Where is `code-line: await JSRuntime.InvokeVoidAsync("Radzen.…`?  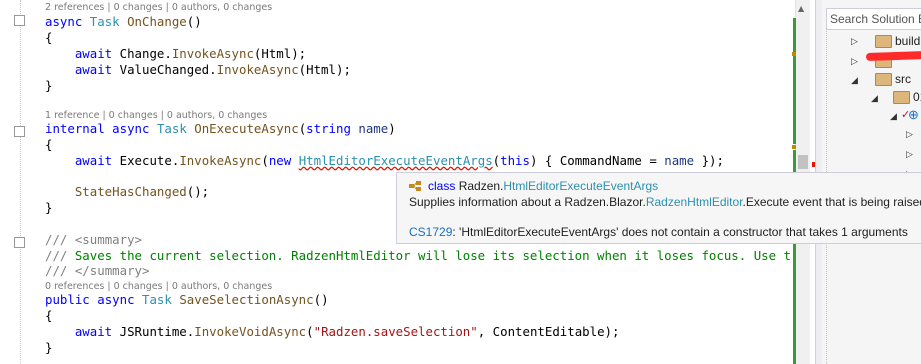
code-line: await JSRuntime.InvokeVoidAsync("Radzen.… is located at coordinates (347, 331).